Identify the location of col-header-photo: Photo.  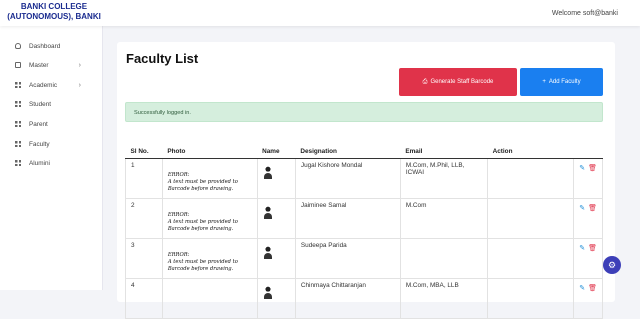
(210, 152).